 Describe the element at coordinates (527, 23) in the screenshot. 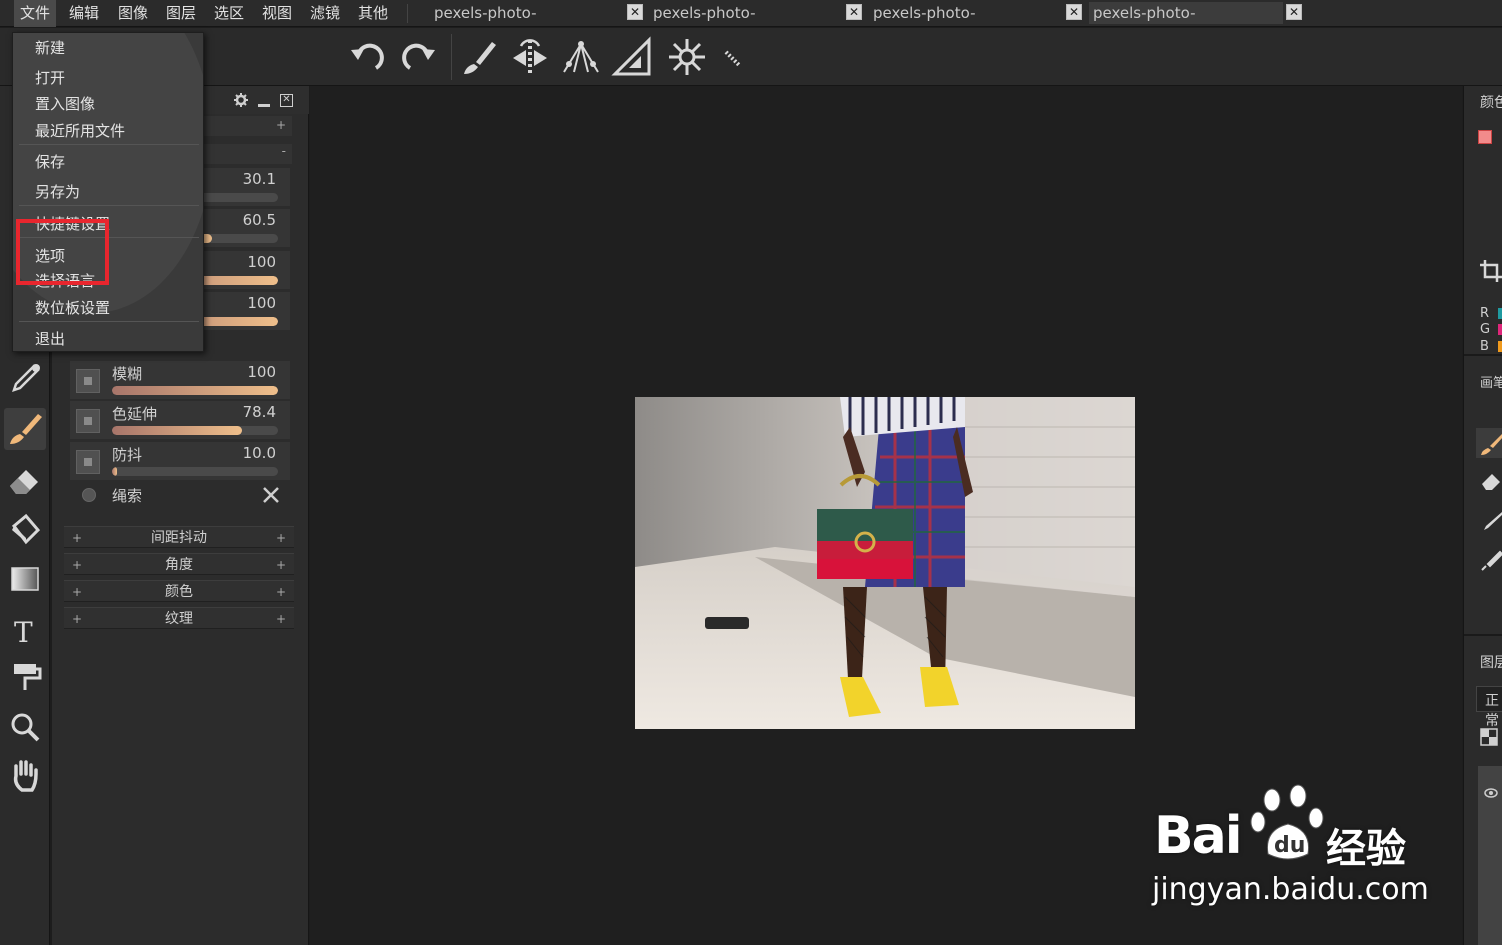

I see `tab-document-1: pexels-photo-911601.jpeg` at that location.